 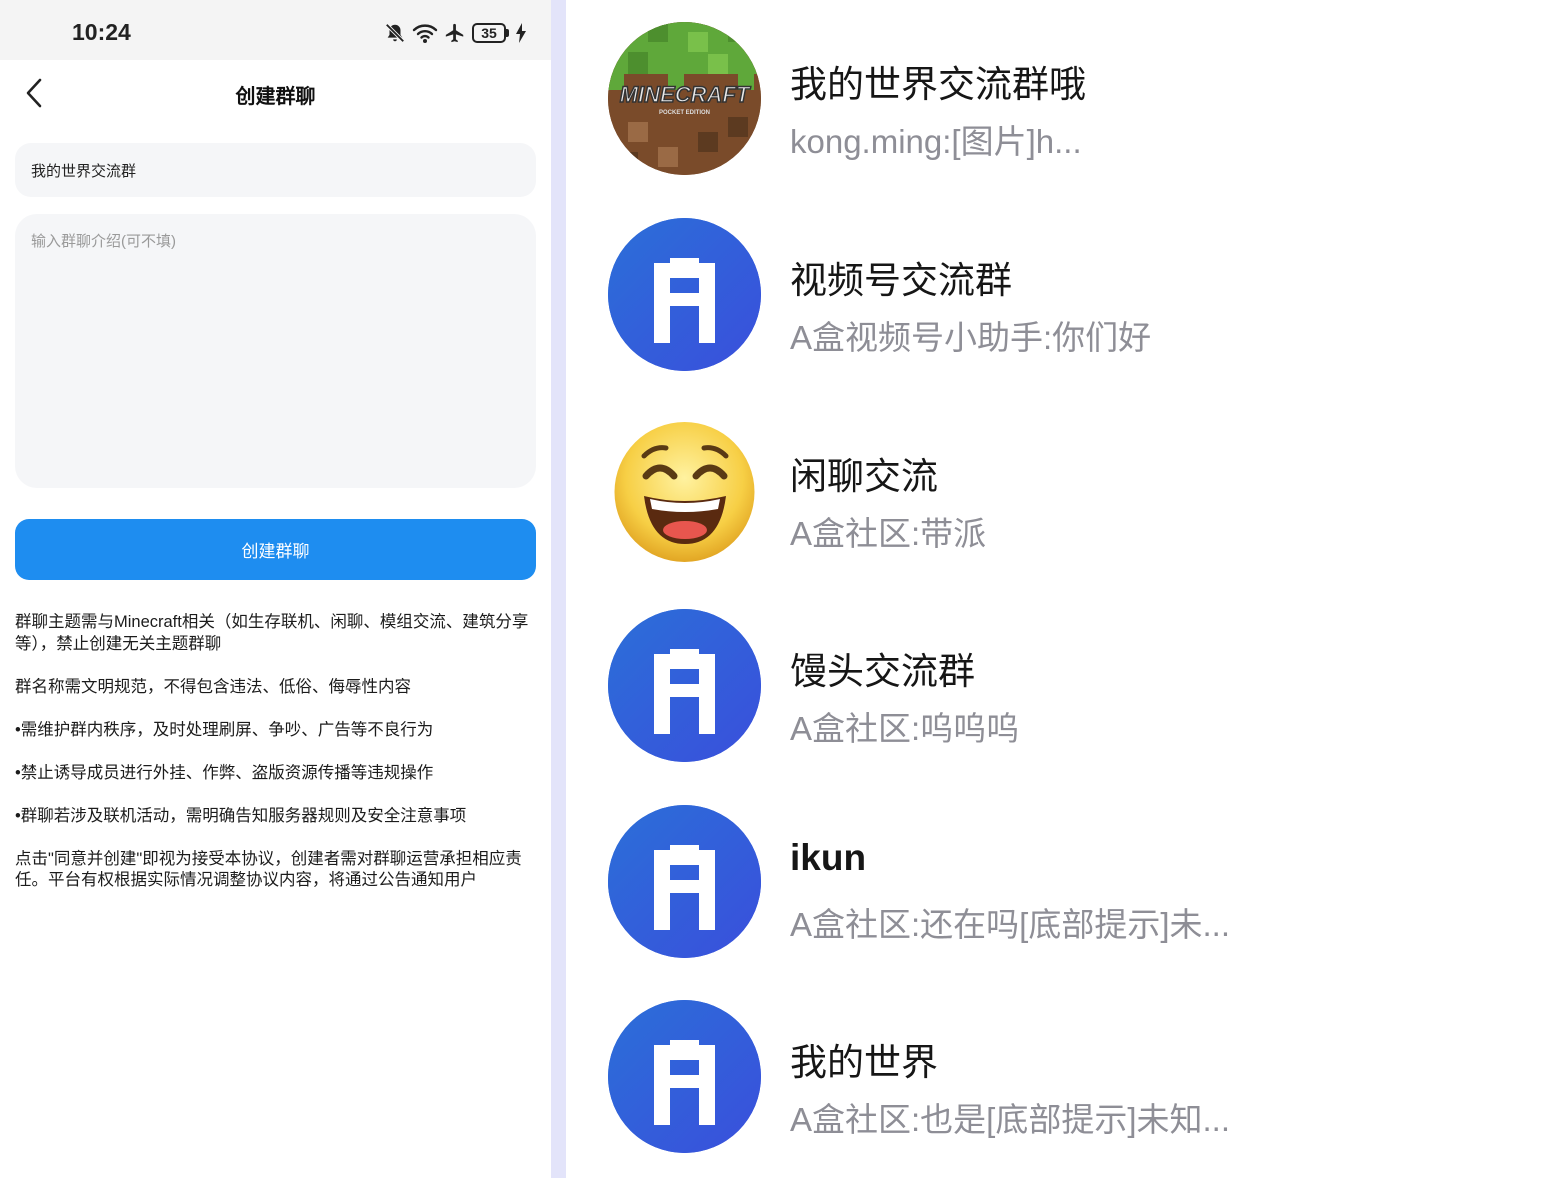 I want to click on status-bar: 10:24 35, so click(x=275, y=30).